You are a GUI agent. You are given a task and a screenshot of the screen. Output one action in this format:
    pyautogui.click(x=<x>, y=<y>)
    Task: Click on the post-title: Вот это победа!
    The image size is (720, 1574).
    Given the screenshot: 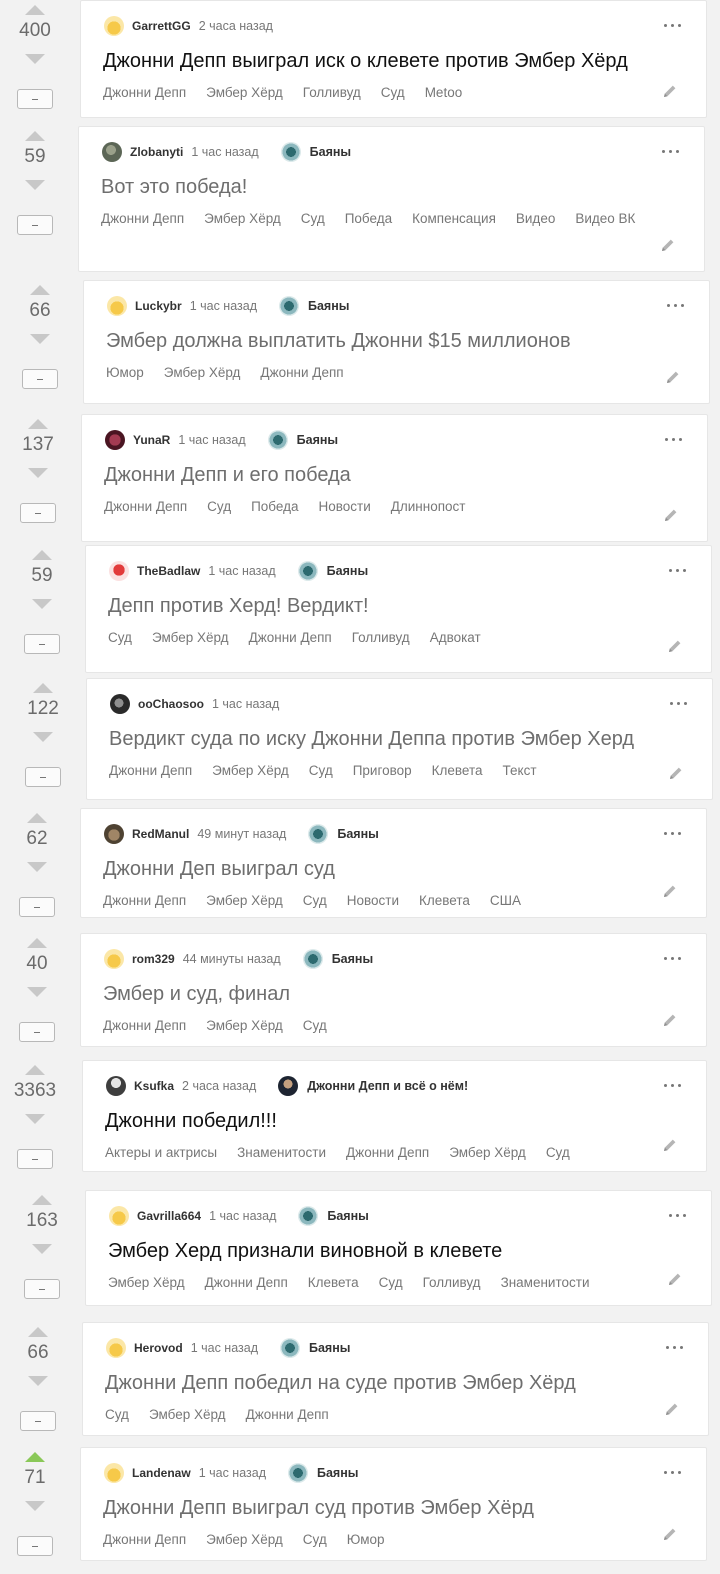 What is the action you would take?
    pyautogui.click(x=391, y=187)
    